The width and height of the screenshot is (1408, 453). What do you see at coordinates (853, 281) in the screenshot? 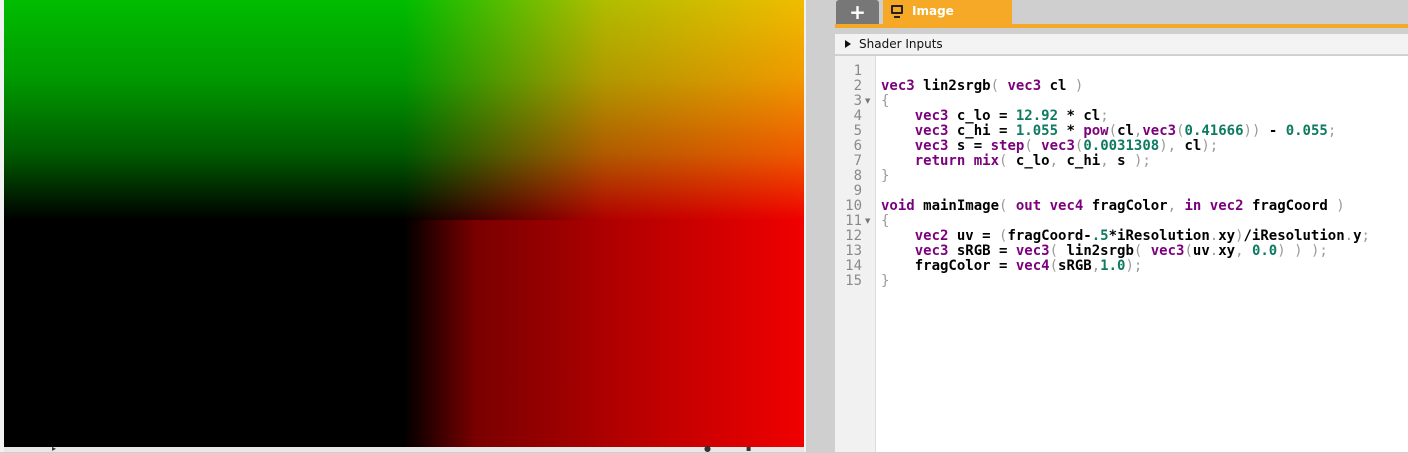
I see `line-number: 15` at bounding box center [853, 281].